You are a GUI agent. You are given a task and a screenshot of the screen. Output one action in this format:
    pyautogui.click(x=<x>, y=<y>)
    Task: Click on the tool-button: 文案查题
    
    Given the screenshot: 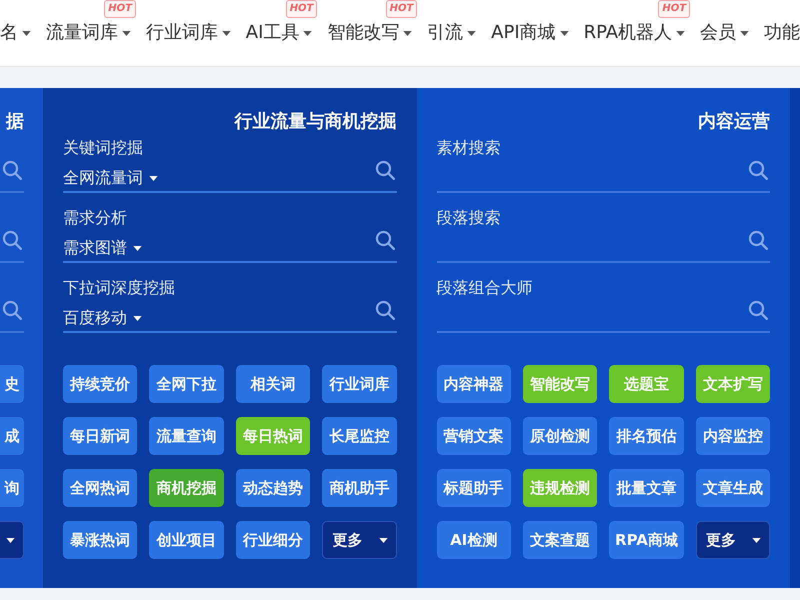 What is the action you would take?
    pyautogui.click(x=560, y=540)
    